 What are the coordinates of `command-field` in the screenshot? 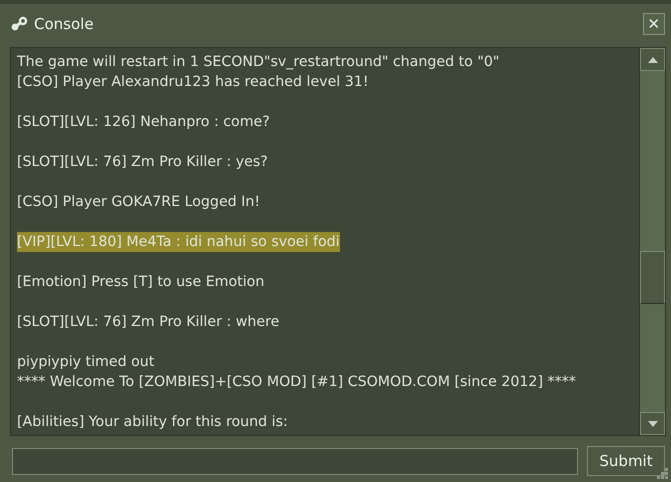 It's located at (295, 461).